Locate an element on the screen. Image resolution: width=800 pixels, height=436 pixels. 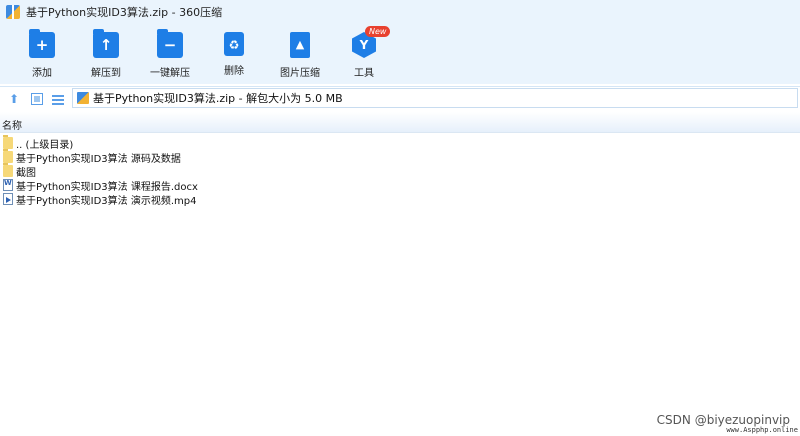
list-view-icon is located at coordinates (58, 99).